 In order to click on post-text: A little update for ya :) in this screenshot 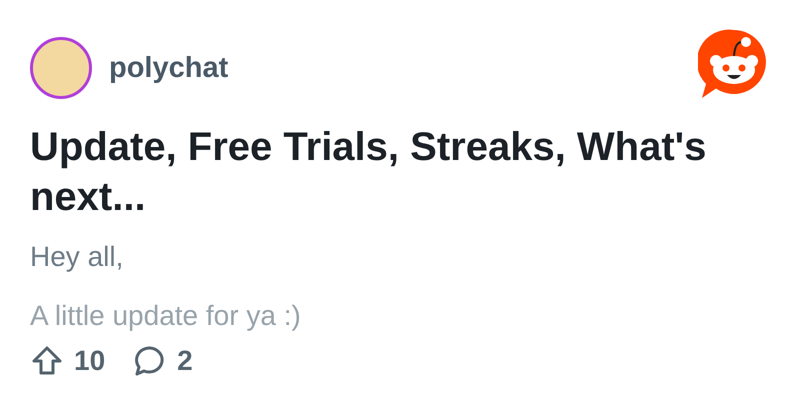, I will do `click(166, 316)`.